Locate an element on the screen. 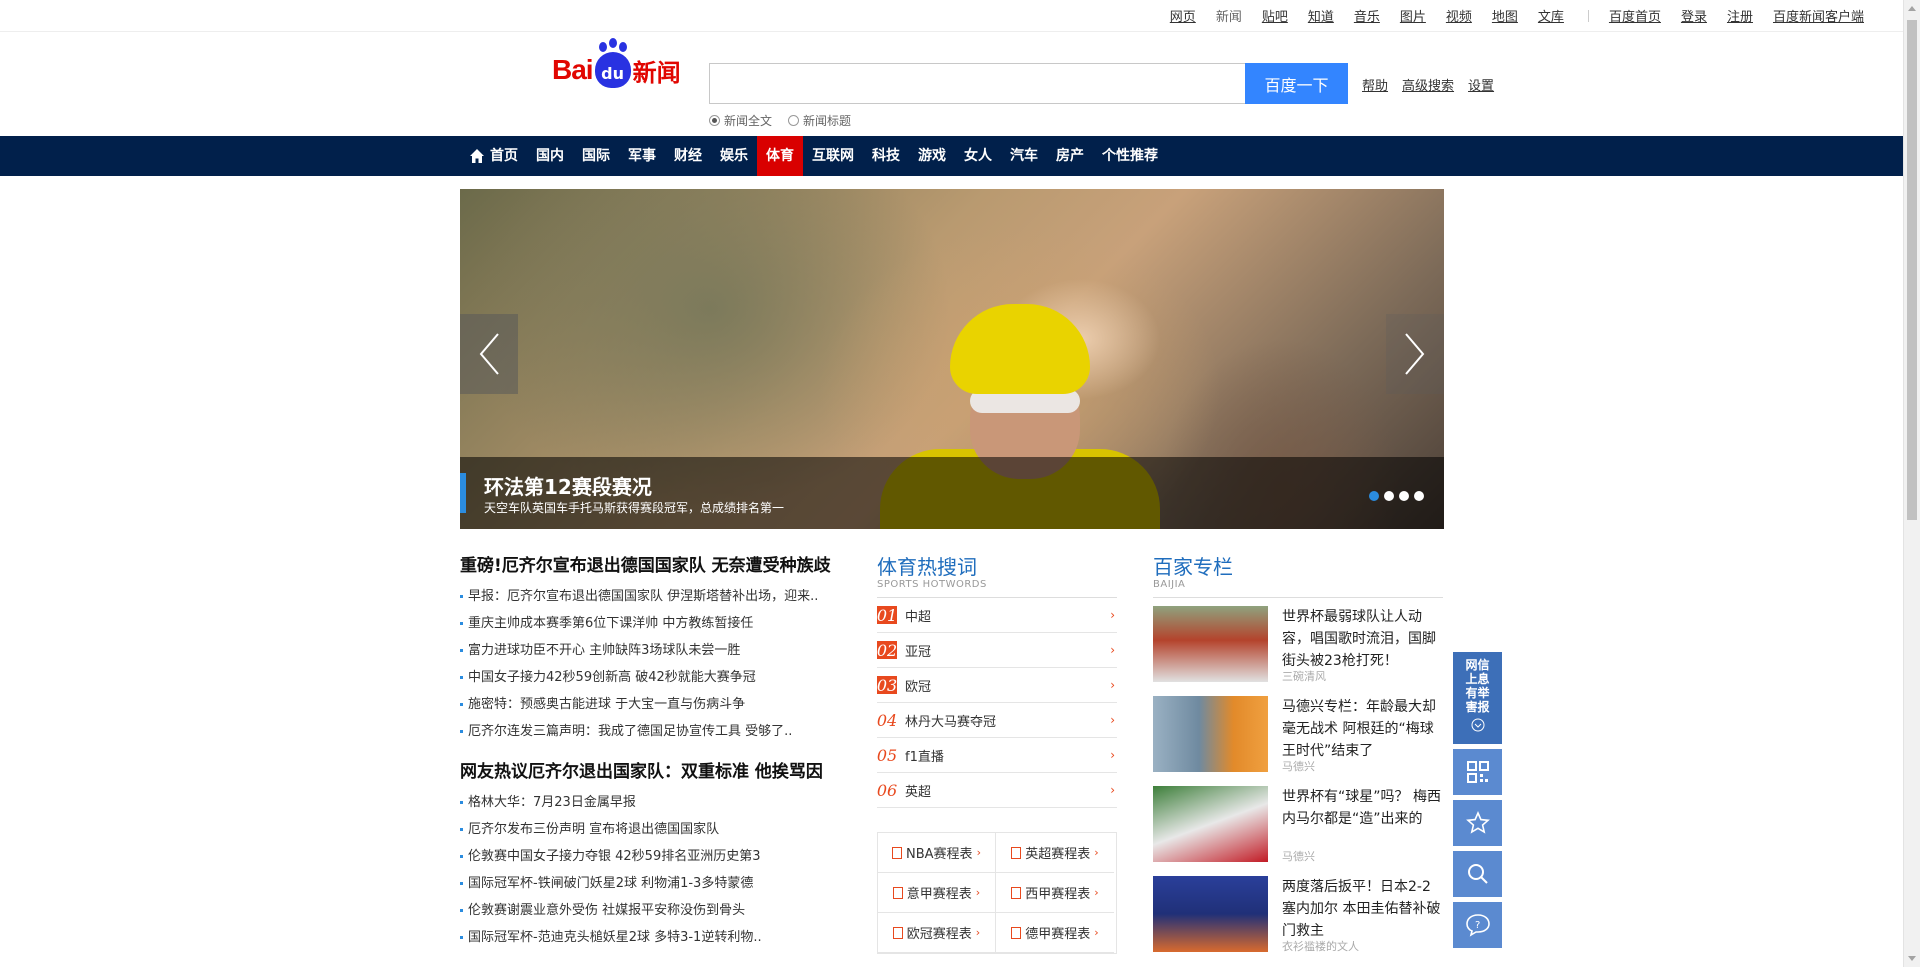 The height and width of the screenshot is (967, 1920). slider-prev-button is located at coordinates (489, 354).